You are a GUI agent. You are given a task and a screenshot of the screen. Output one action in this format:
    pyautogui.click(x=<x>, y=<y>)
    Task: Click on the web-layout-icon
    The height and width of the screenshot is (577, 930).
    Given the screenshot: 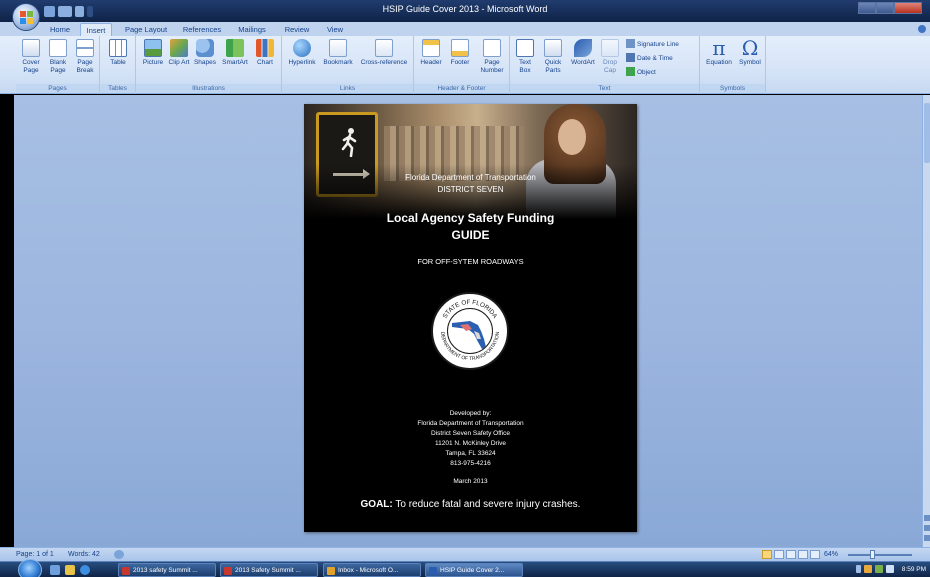 What is the action you would take?
    pyautogui.click(x=791, y=554)
    